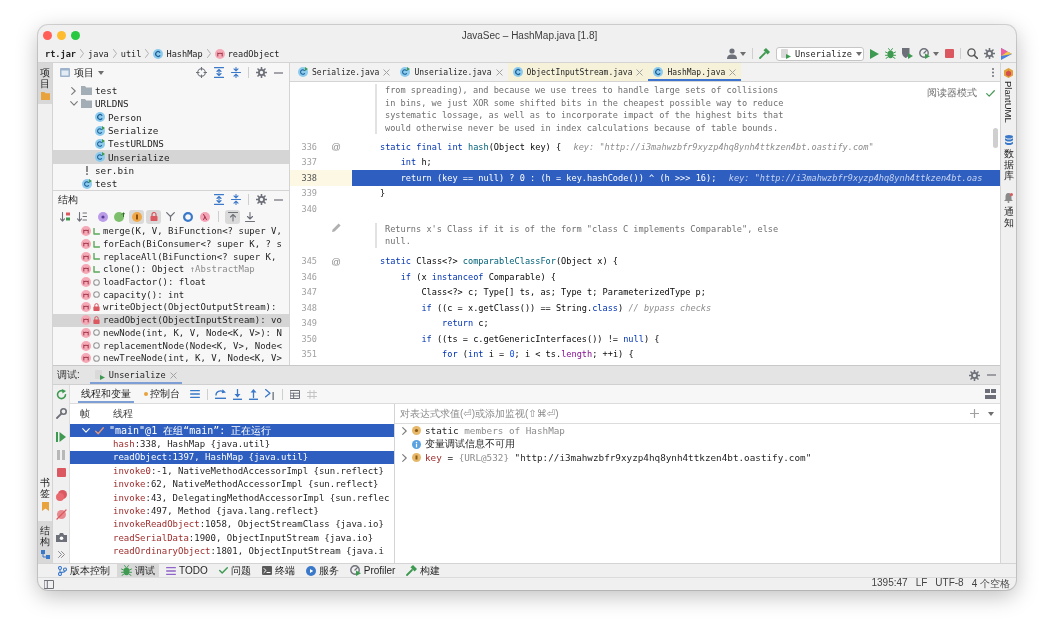 This screenshot has height=641, width=1054. I want to click on tree-item: Unserialize, so click(171, 157).